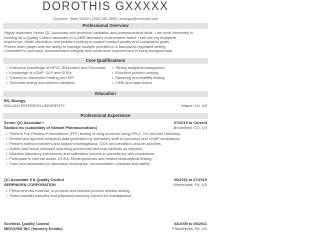 The width and height of the screenshot is (320, 240). I want to click on job-company: MECO/MG INC (formerly Kendle), so click(33, 229).